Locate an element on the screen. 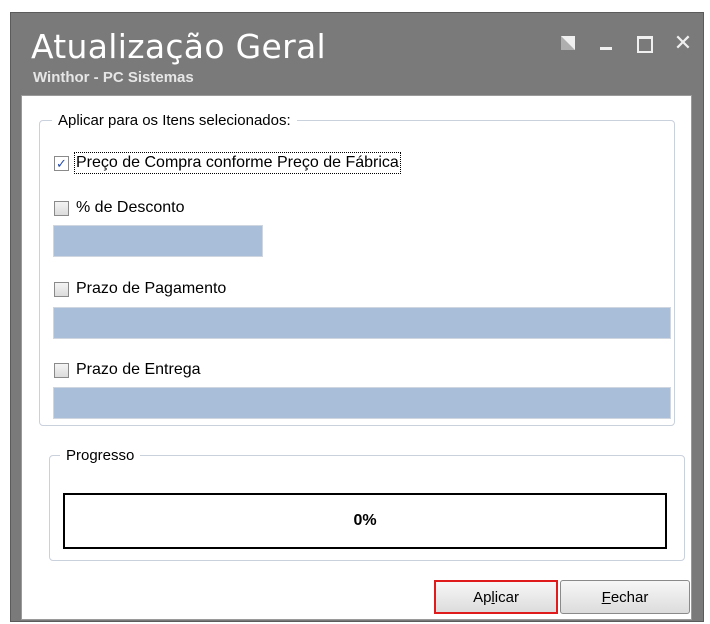 Image resolution: width=710 pixels, height=624 pixels. close-icon: ✕ is located at coordinates (683, 44).